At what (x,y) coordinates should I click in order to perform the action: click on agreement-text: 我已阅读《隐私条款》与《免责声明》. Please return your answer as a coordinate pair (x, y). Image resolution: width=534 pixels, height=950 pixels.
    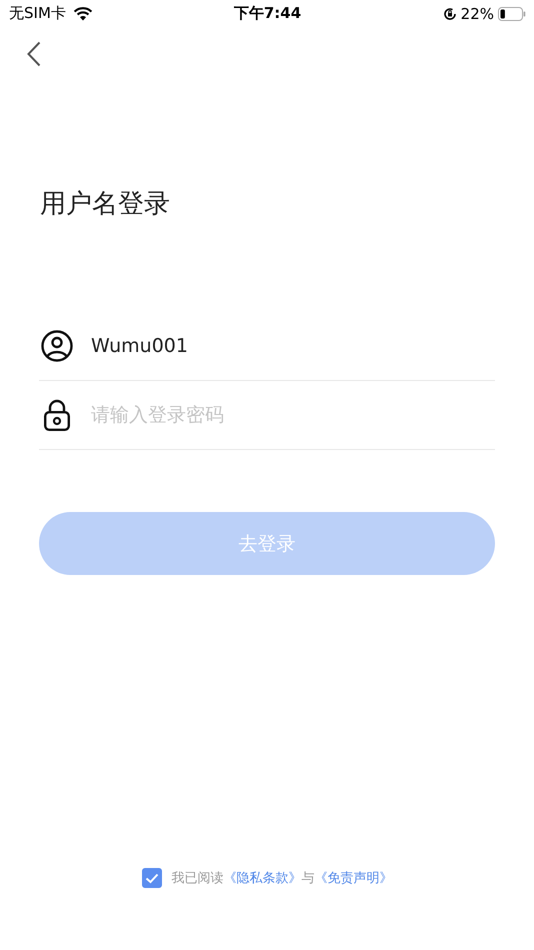
    Looking at the image, I should click on (282, 878).